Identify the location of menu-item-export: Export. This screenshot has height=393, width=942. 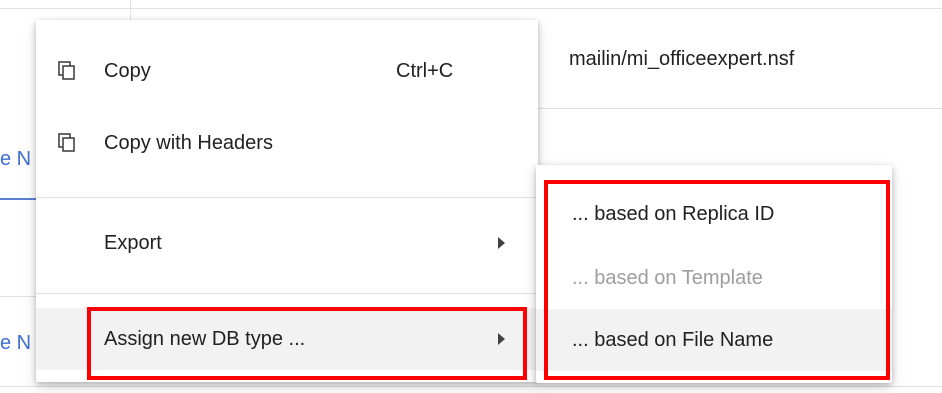
(287, 243).